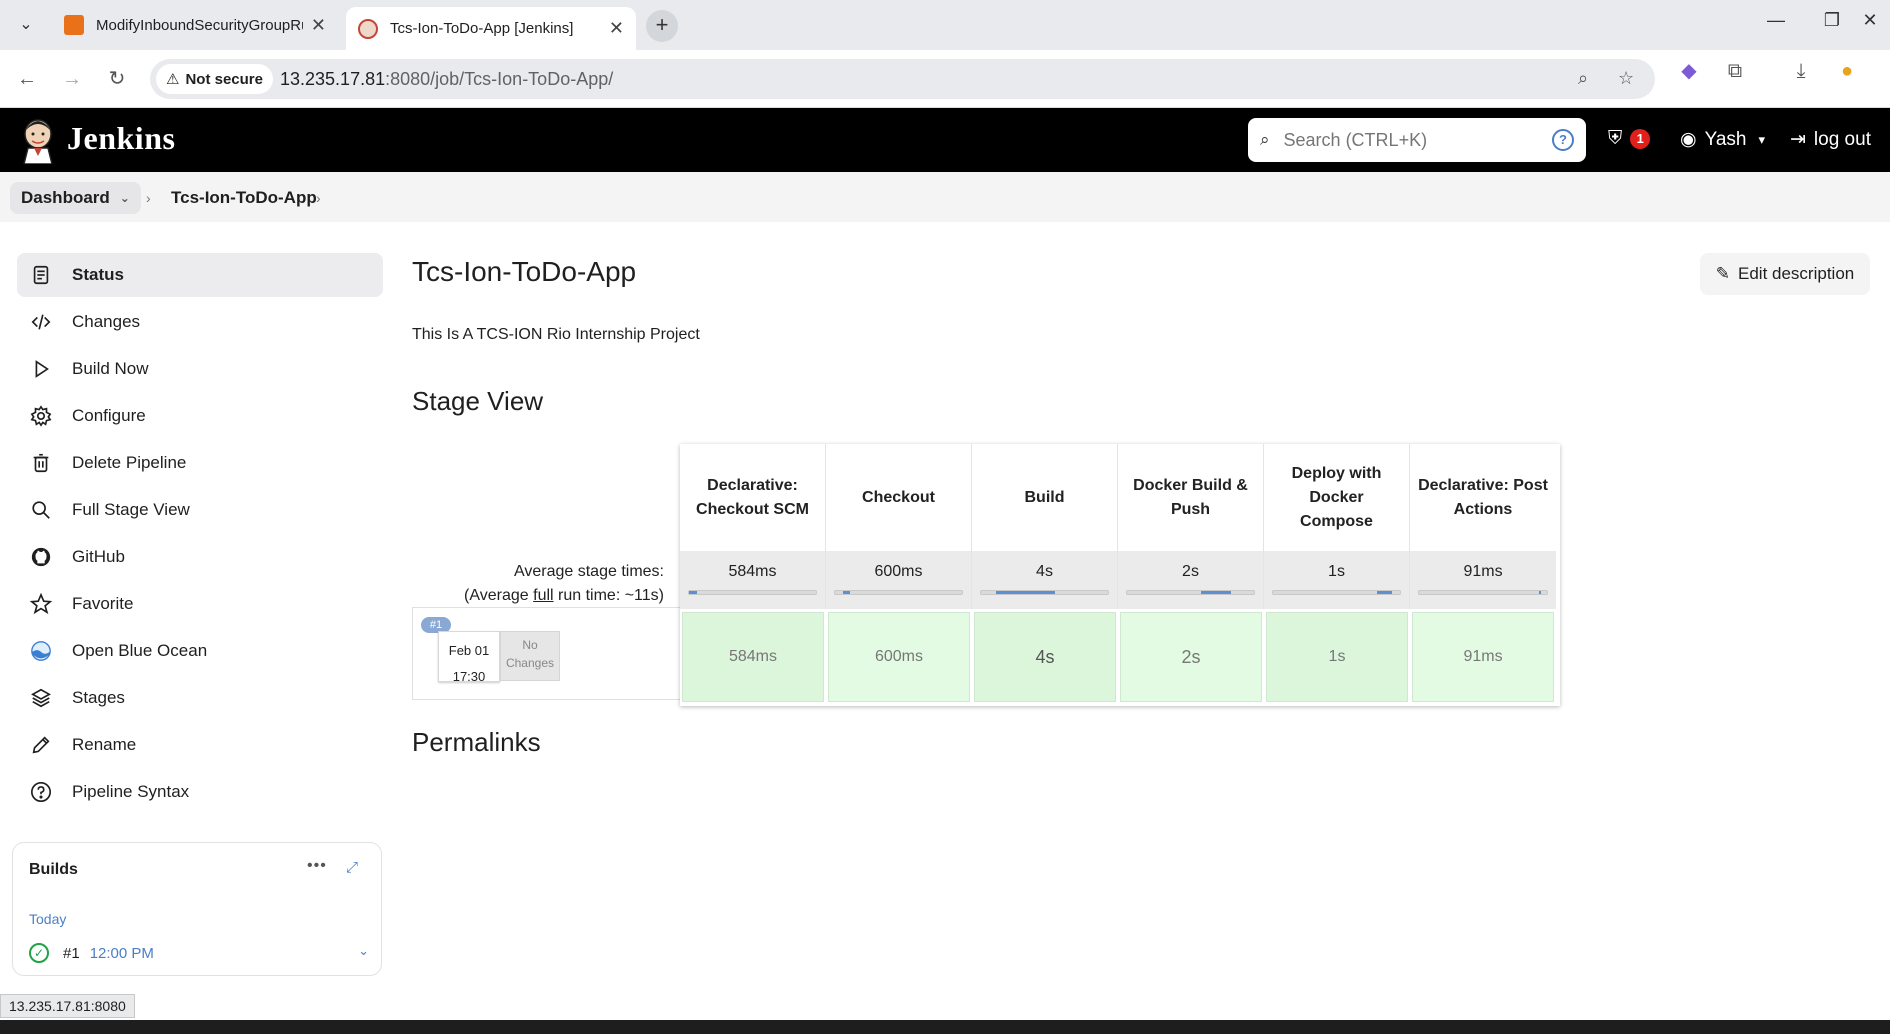 This screenshot has height=1034, width=1890. I want to click on sidebar-item-label: Rename, so click(104, 744).